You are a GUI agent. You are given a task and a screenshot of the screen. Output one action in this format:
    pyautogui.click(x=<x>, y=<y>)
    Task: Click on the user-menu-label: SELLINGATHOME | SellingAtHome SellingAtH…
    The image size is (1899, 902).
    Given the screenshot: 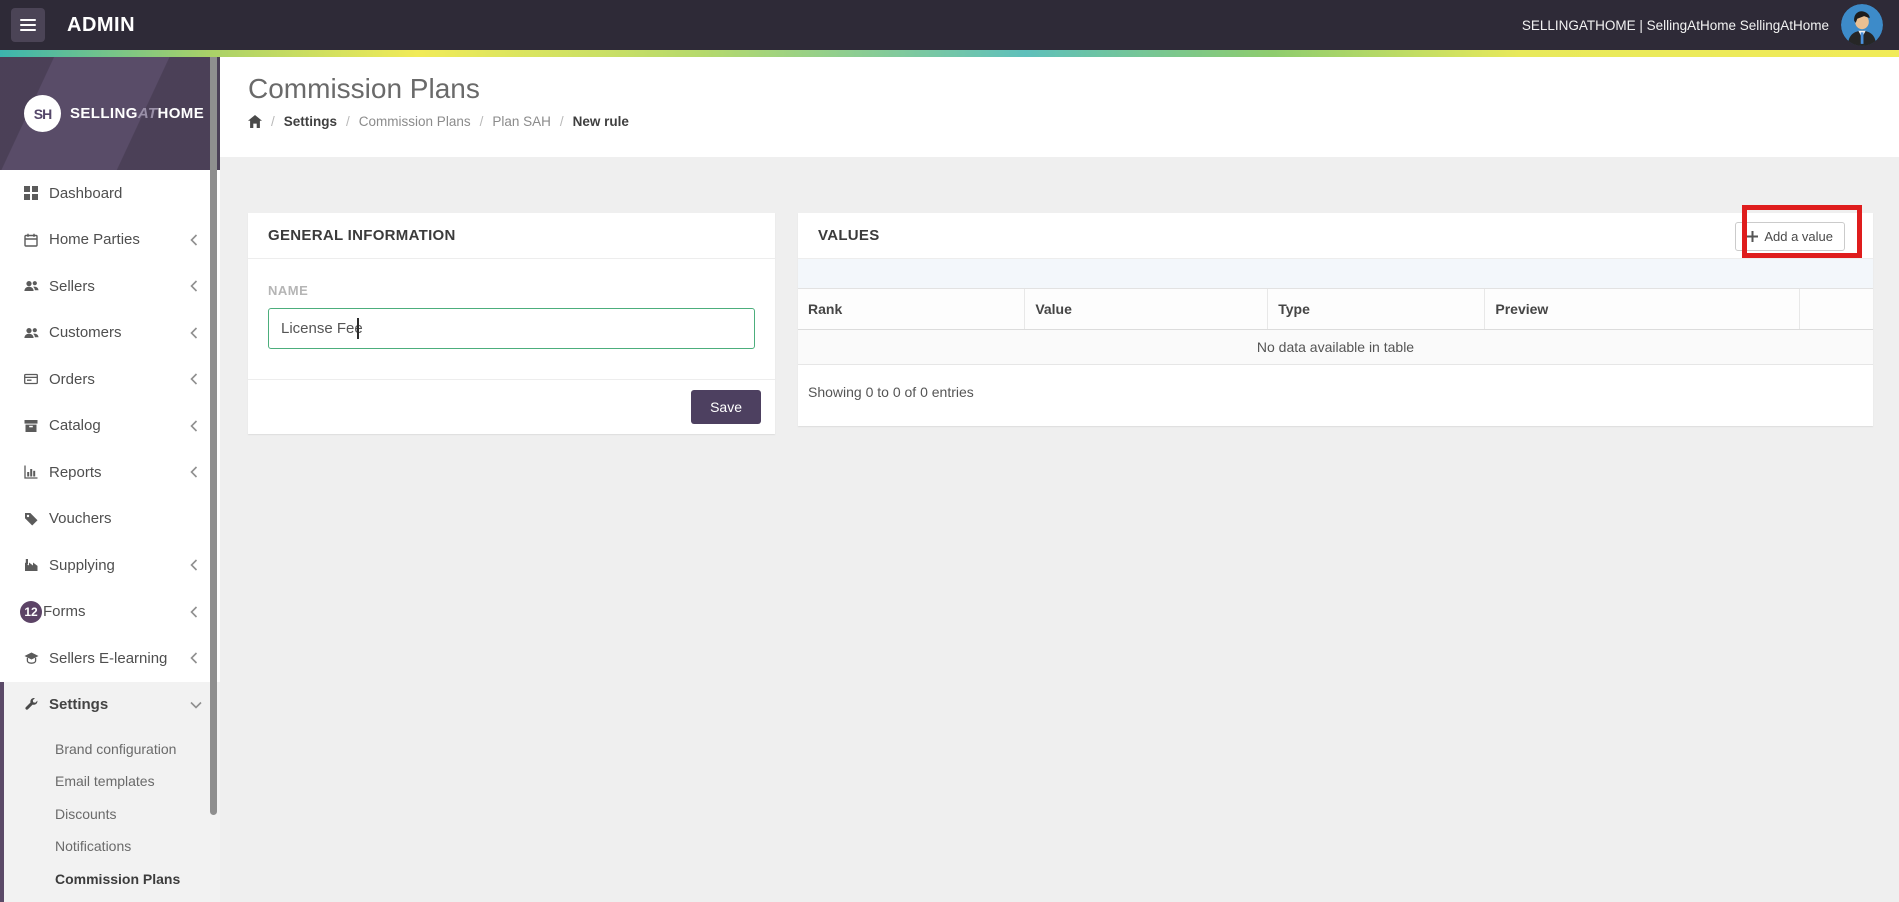 What is the action you would take?
    pyautogui.click(x=1675, y=25)
    